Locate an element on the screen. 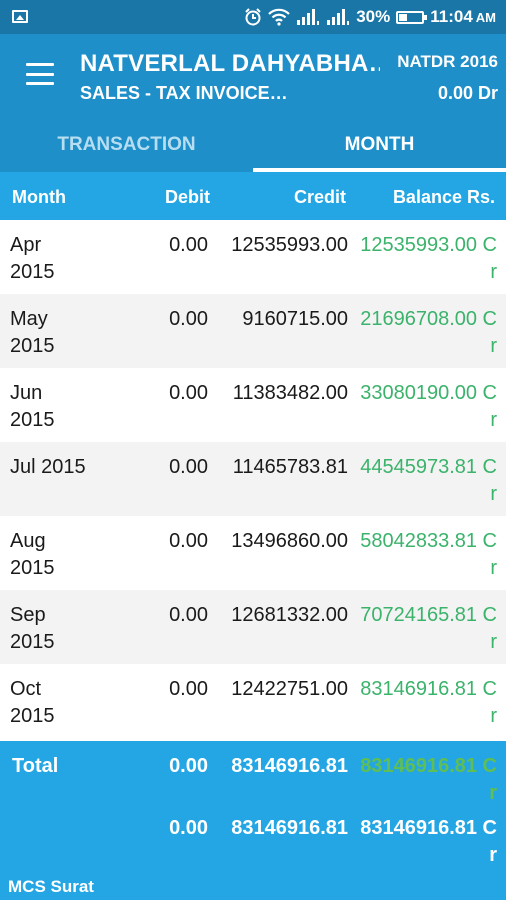 The image size is (506, 900). table-row: Oct 2015 0.00 12422751.00 83146916.81 Cr is located at coordinates (253, 701).